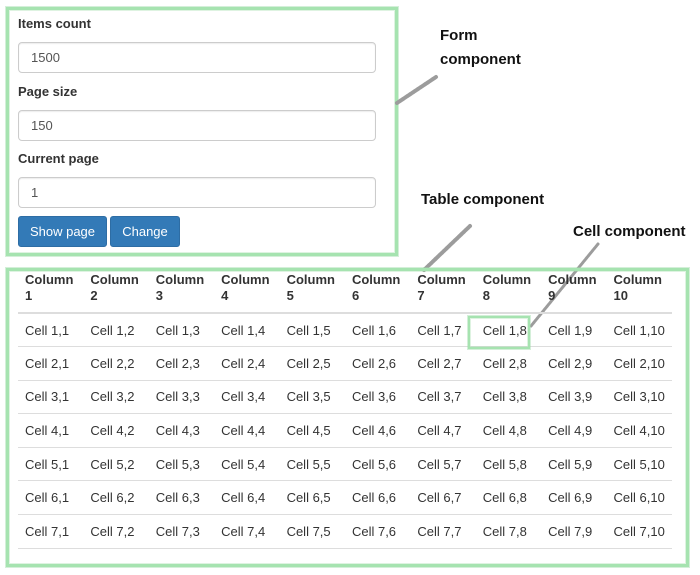  What do you see at coordinates (116, 292) in the screenshot?
I see `column-header-2: Column 2` at bounding box center [116, 292].